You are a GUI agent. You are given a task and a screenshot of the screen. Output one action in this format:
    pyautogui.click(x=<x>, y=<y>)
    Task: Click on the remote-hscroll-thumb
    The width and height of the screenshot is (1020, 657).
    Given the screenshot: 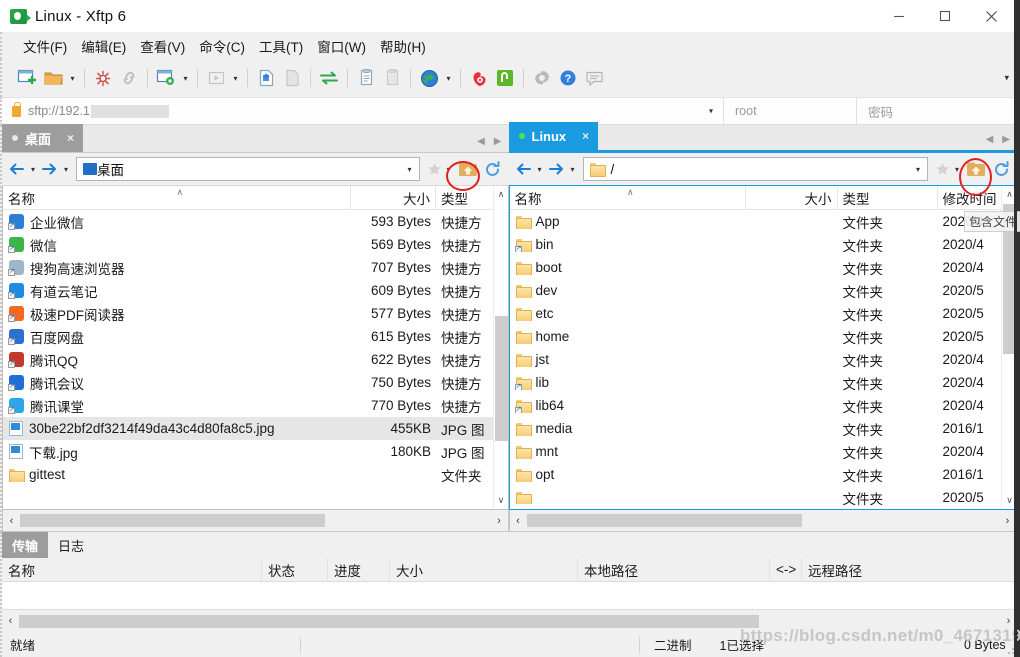 What is the action you would take?
    pyautogui.click(x=664, y=520)
    